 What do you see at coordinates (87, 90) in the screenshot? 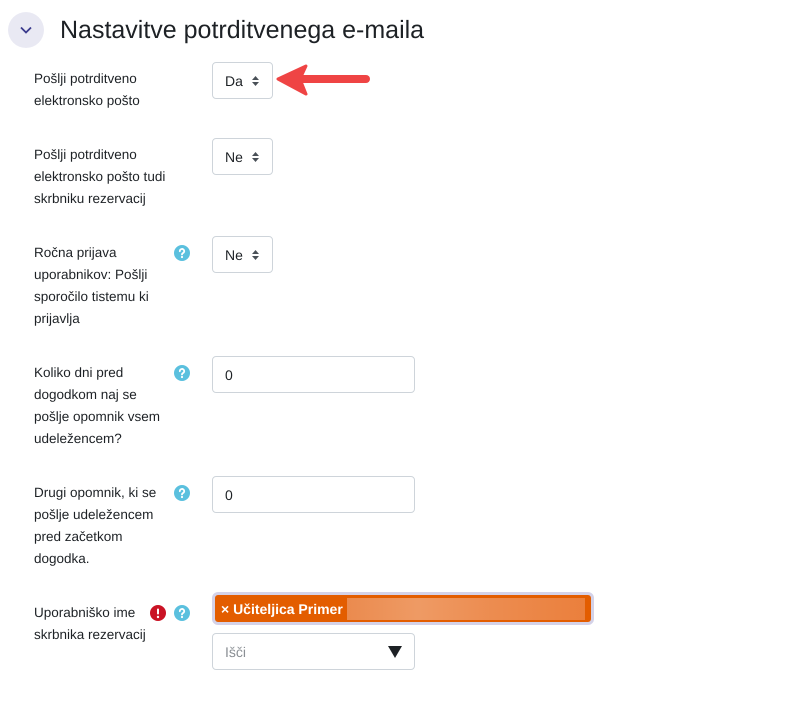
I see `field-label: Pošlji potrditveno elektronsko pošto` at bounding box center [87, 90].